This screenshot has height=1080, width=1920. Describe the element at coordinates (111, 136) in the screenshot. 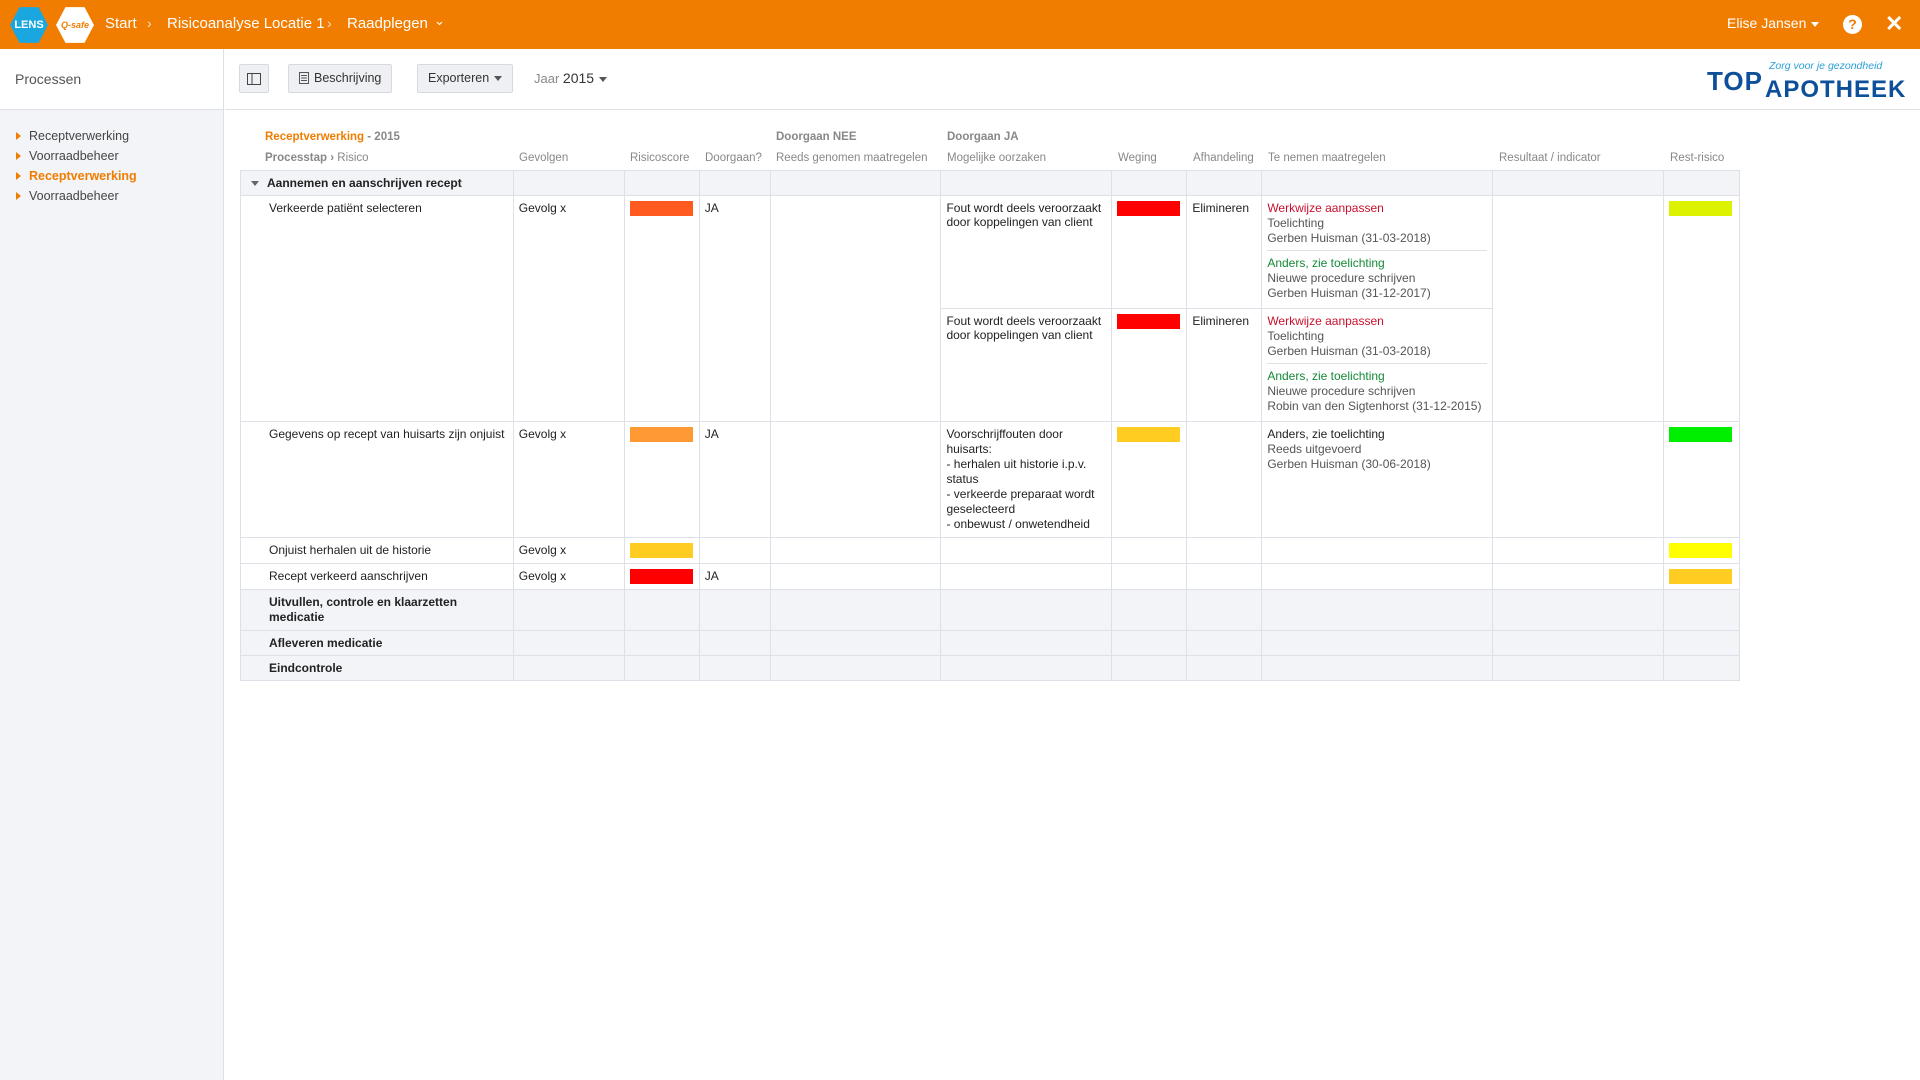

I see `tree-item-receptverwerking: Receptverwerking` at that location.